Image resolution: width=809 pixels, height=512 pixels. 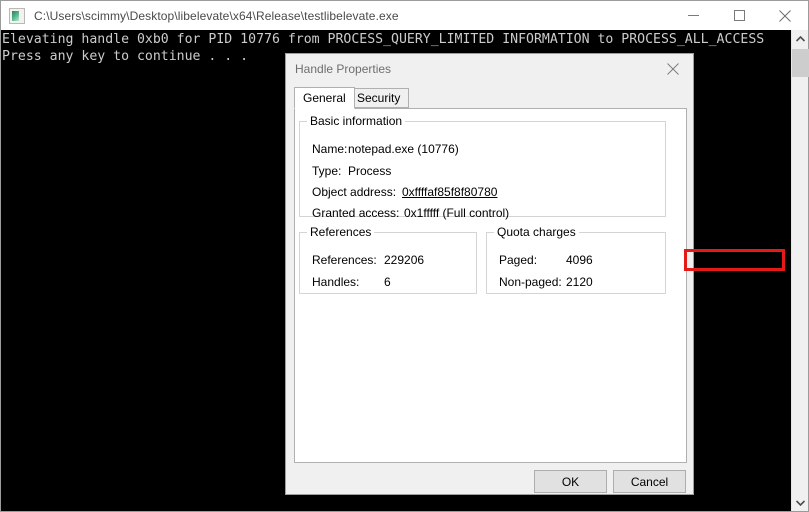 I want to click on chevron-down-icon, so click(x=800, y=502).